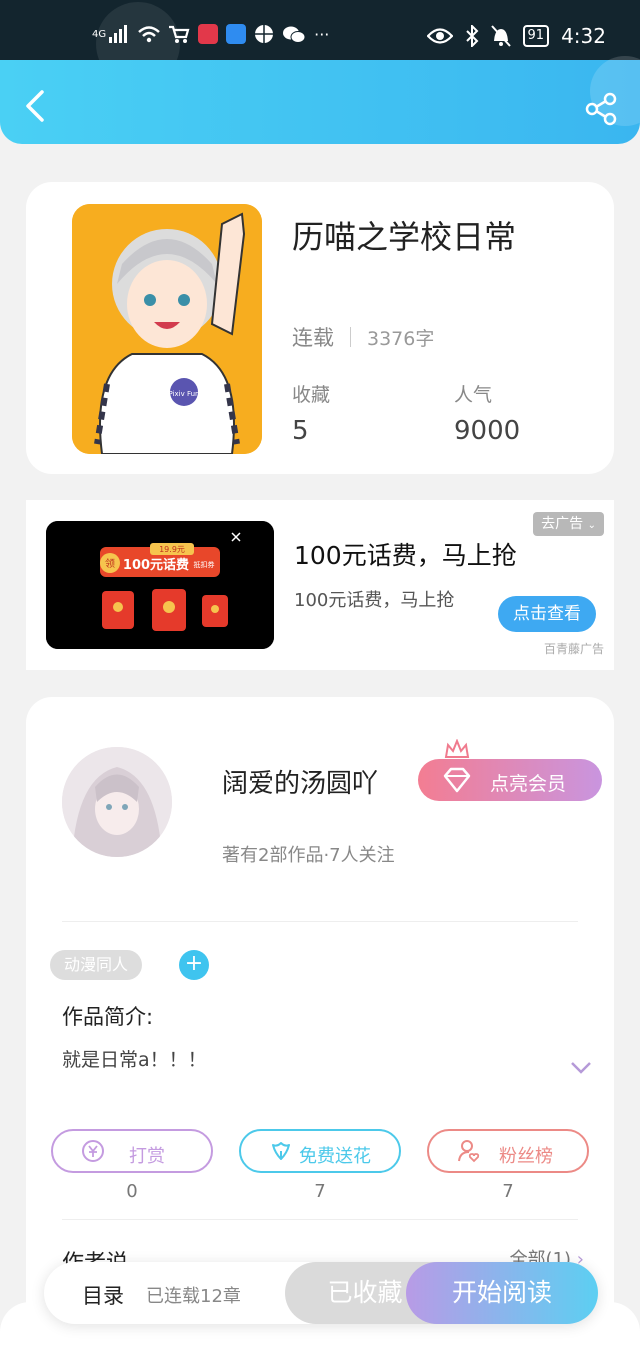 The height and width of the screenshot is (1369, 640). I want to click on fan-user-icon, so click(469, 1151).